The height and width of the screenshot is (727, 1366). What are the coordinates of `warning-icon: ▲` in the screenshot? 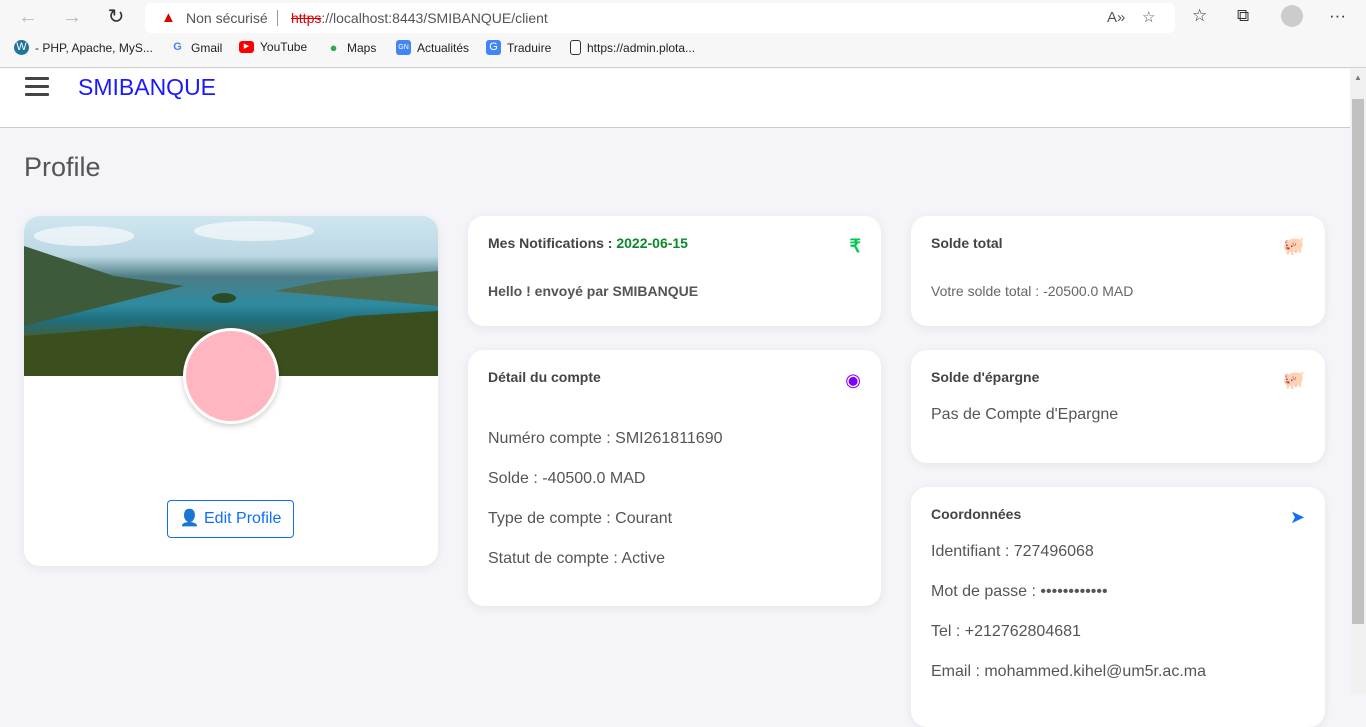 It's located at (168, 17).